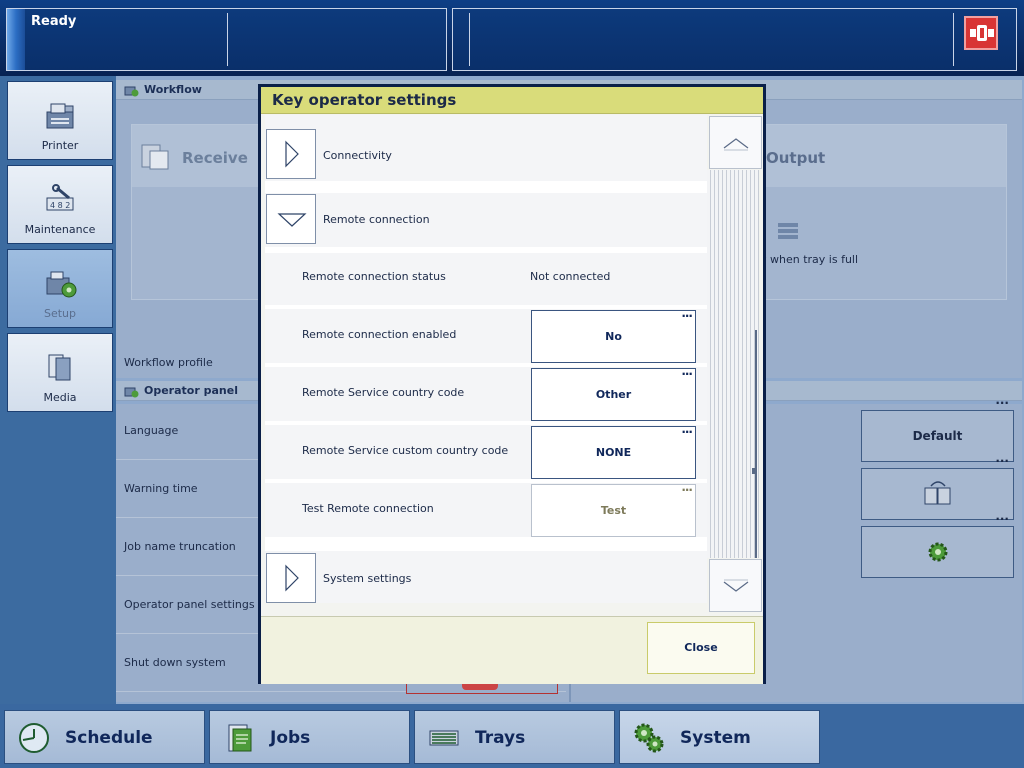 The height and width of the screenshot is (768, 1024). Describe the element at coordinates (191, 390) in the screenshot. I see `operator-panel-title: Operator panel` at that location.